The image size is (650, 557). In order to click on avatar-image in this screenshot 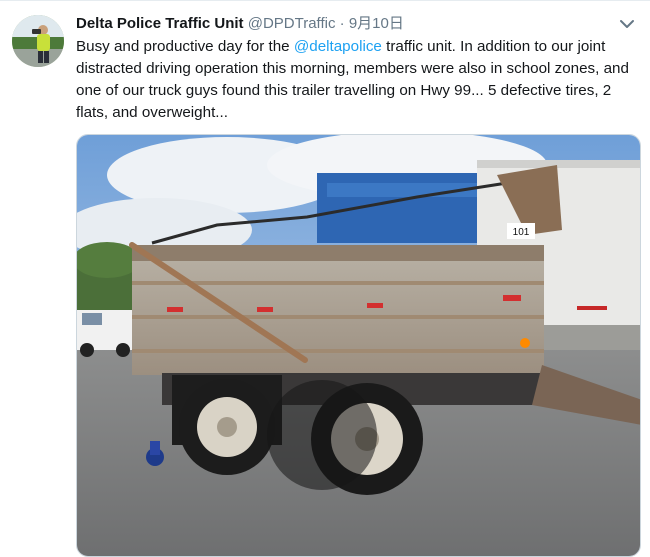, I will do `click(38, 41)`.